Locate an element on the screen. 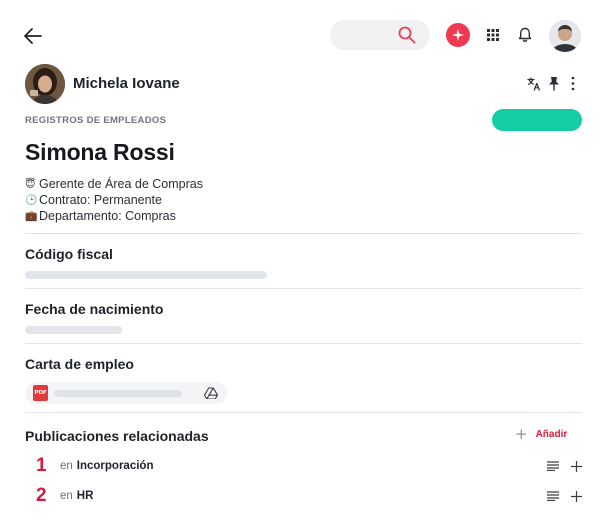  more-vertical-icon is located at coordinates (573, 83).